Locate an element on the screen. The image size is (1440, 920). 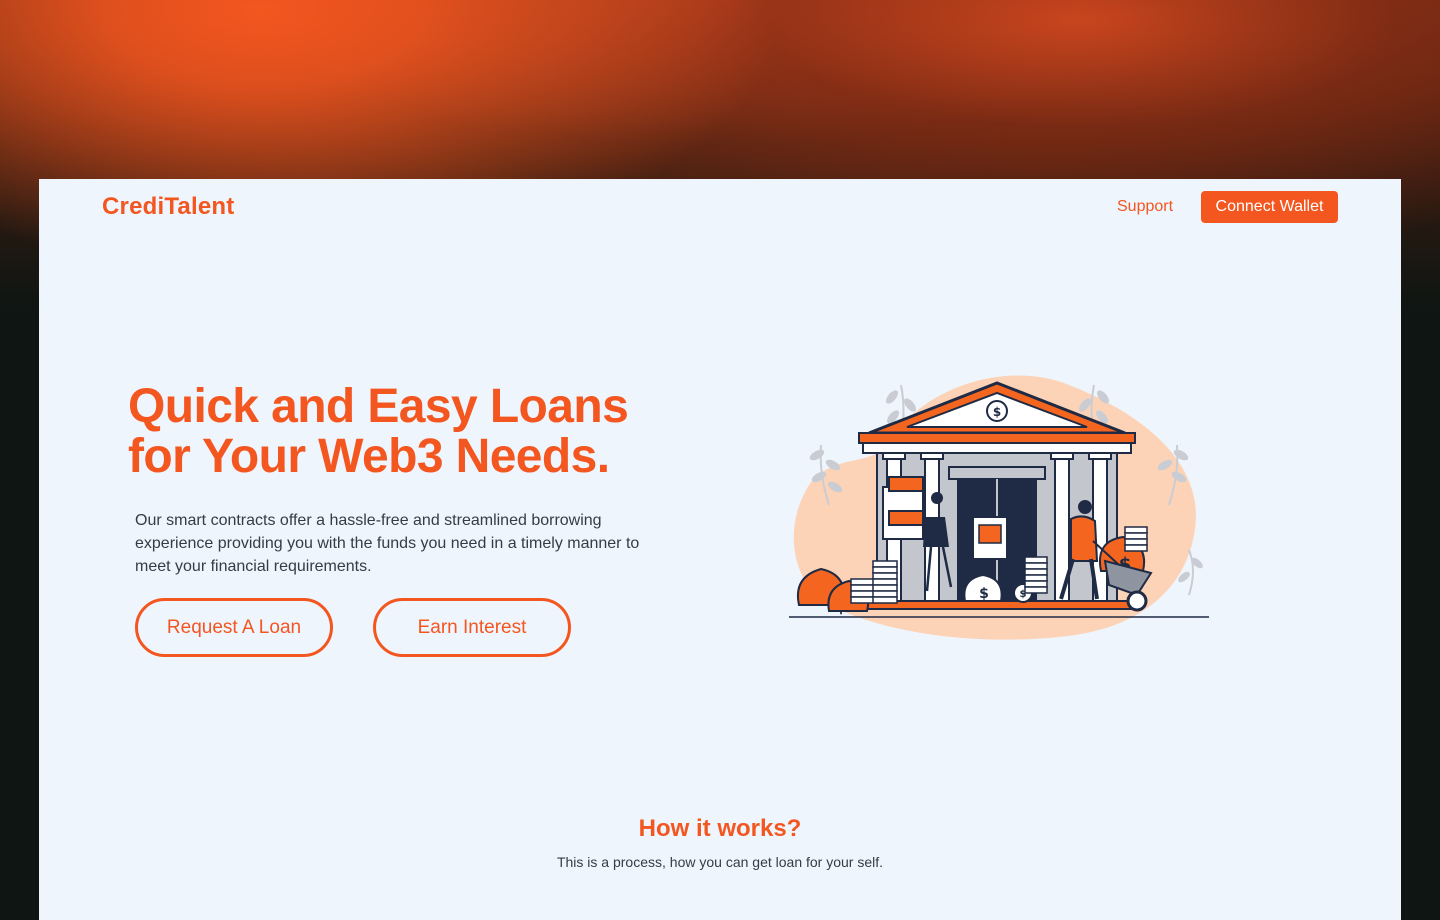
how-it-works-title: How it works? is located at coordinates (720, 828).